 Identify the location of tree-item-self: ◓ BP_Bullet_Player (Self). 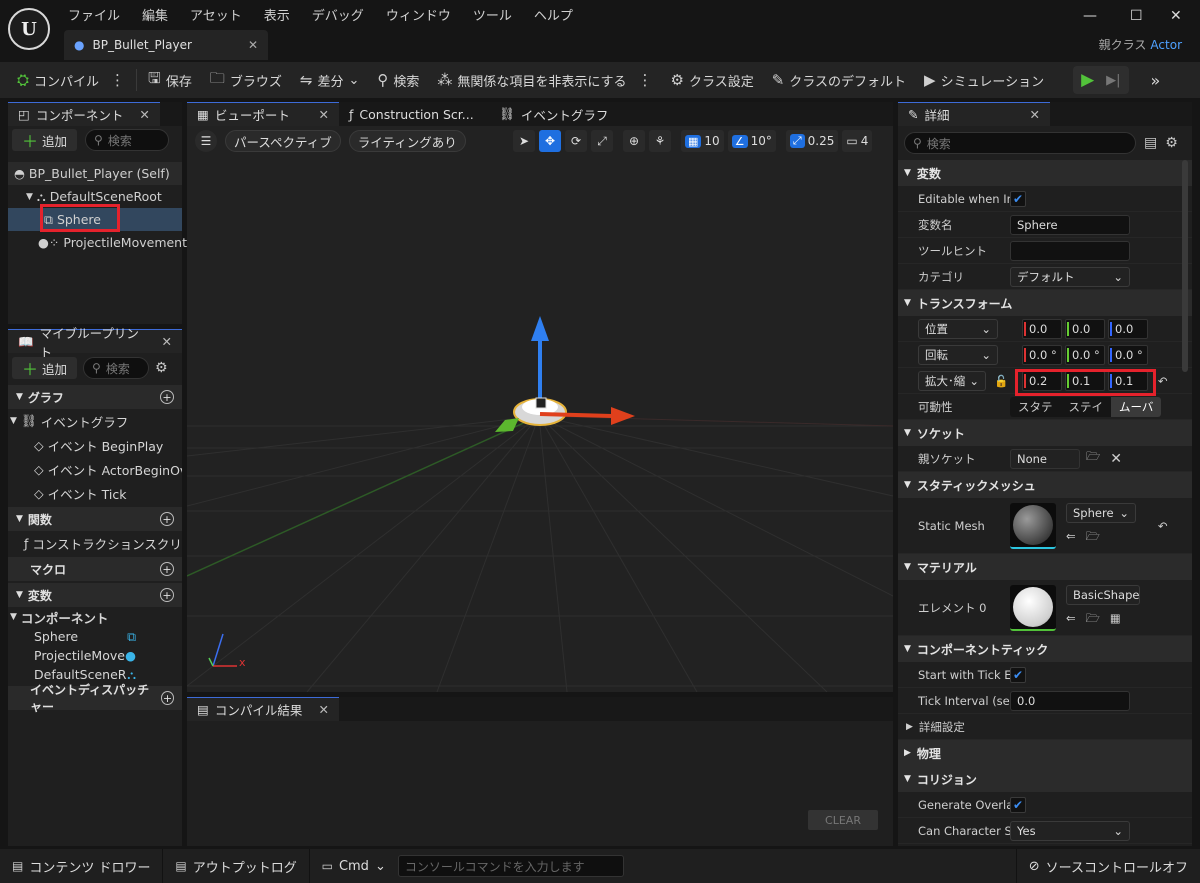
(95, 173).